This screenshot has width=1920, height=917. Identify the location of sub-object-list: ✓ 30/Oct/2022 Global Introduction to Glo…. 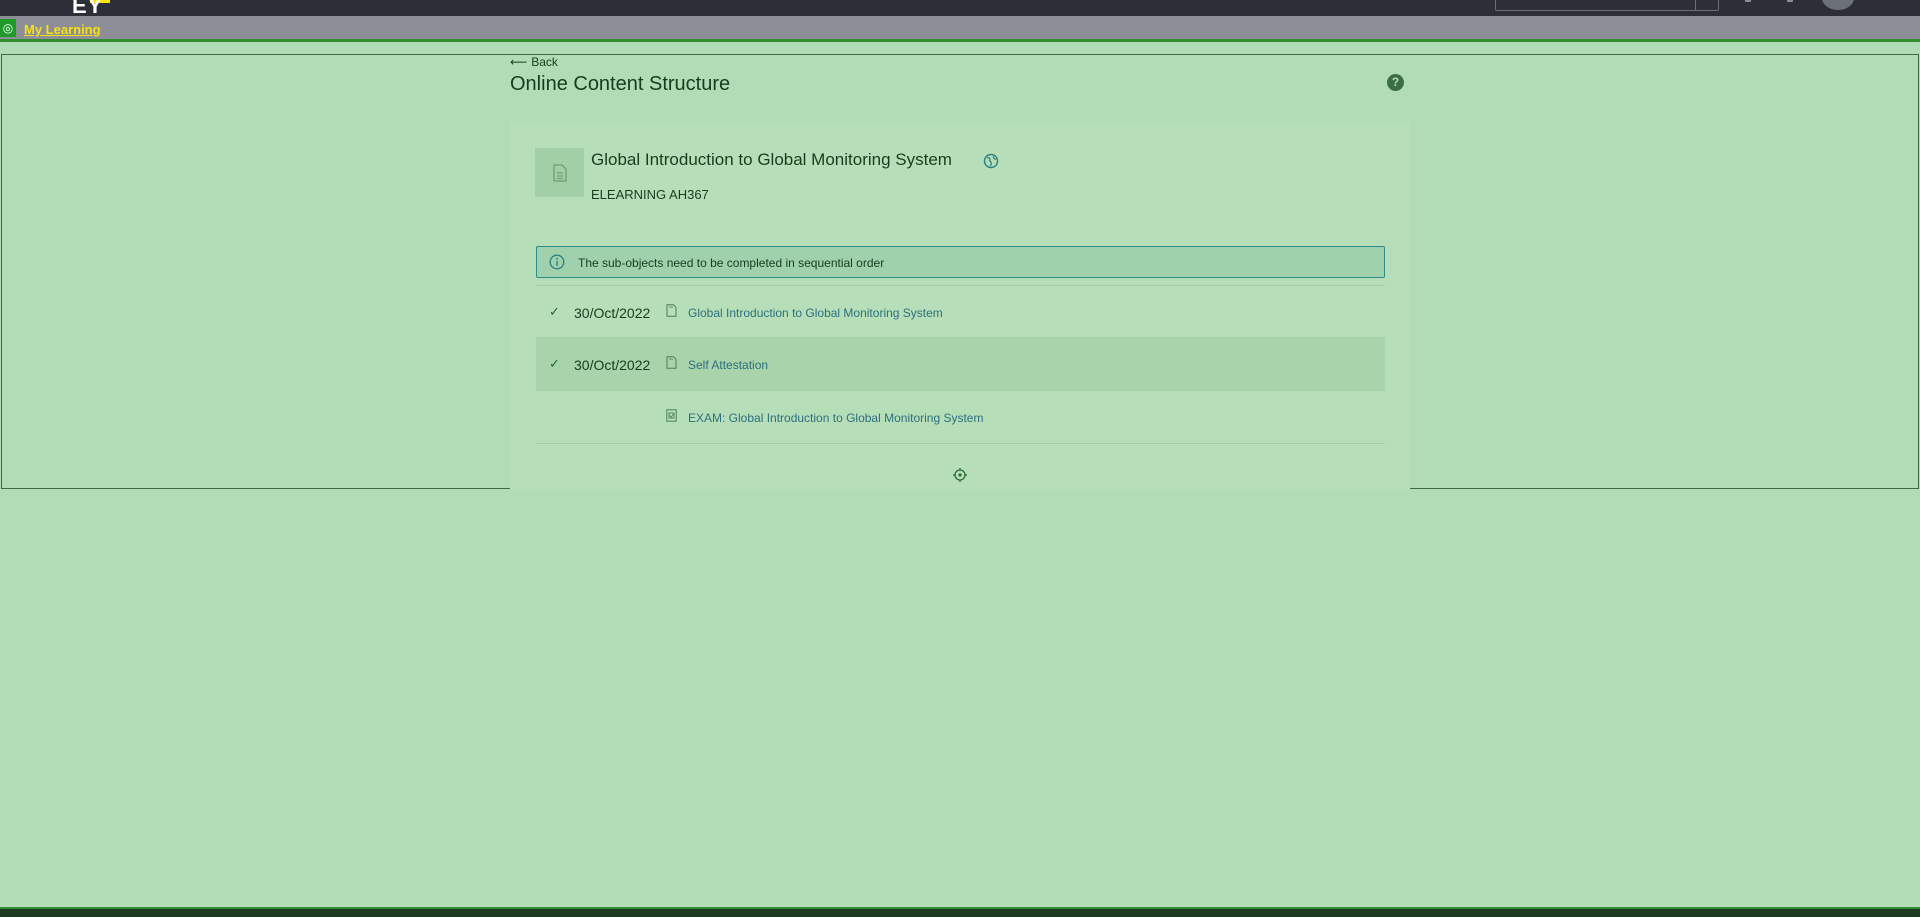
(960, 364).